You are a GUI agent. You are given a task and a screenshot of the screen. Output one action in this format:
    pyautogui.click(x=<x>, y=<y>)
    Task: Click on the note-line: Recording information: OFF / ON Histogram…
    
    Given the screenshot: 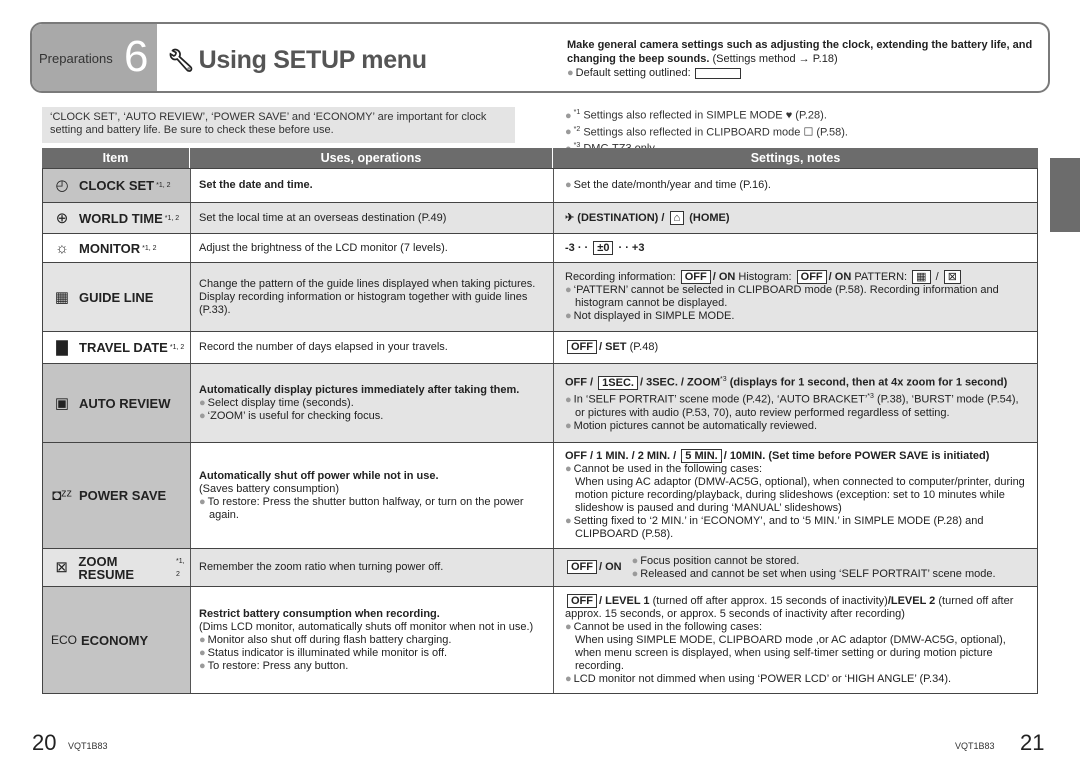 What is the action you would take?
    pyautogui.click(x=796, y=277)
    